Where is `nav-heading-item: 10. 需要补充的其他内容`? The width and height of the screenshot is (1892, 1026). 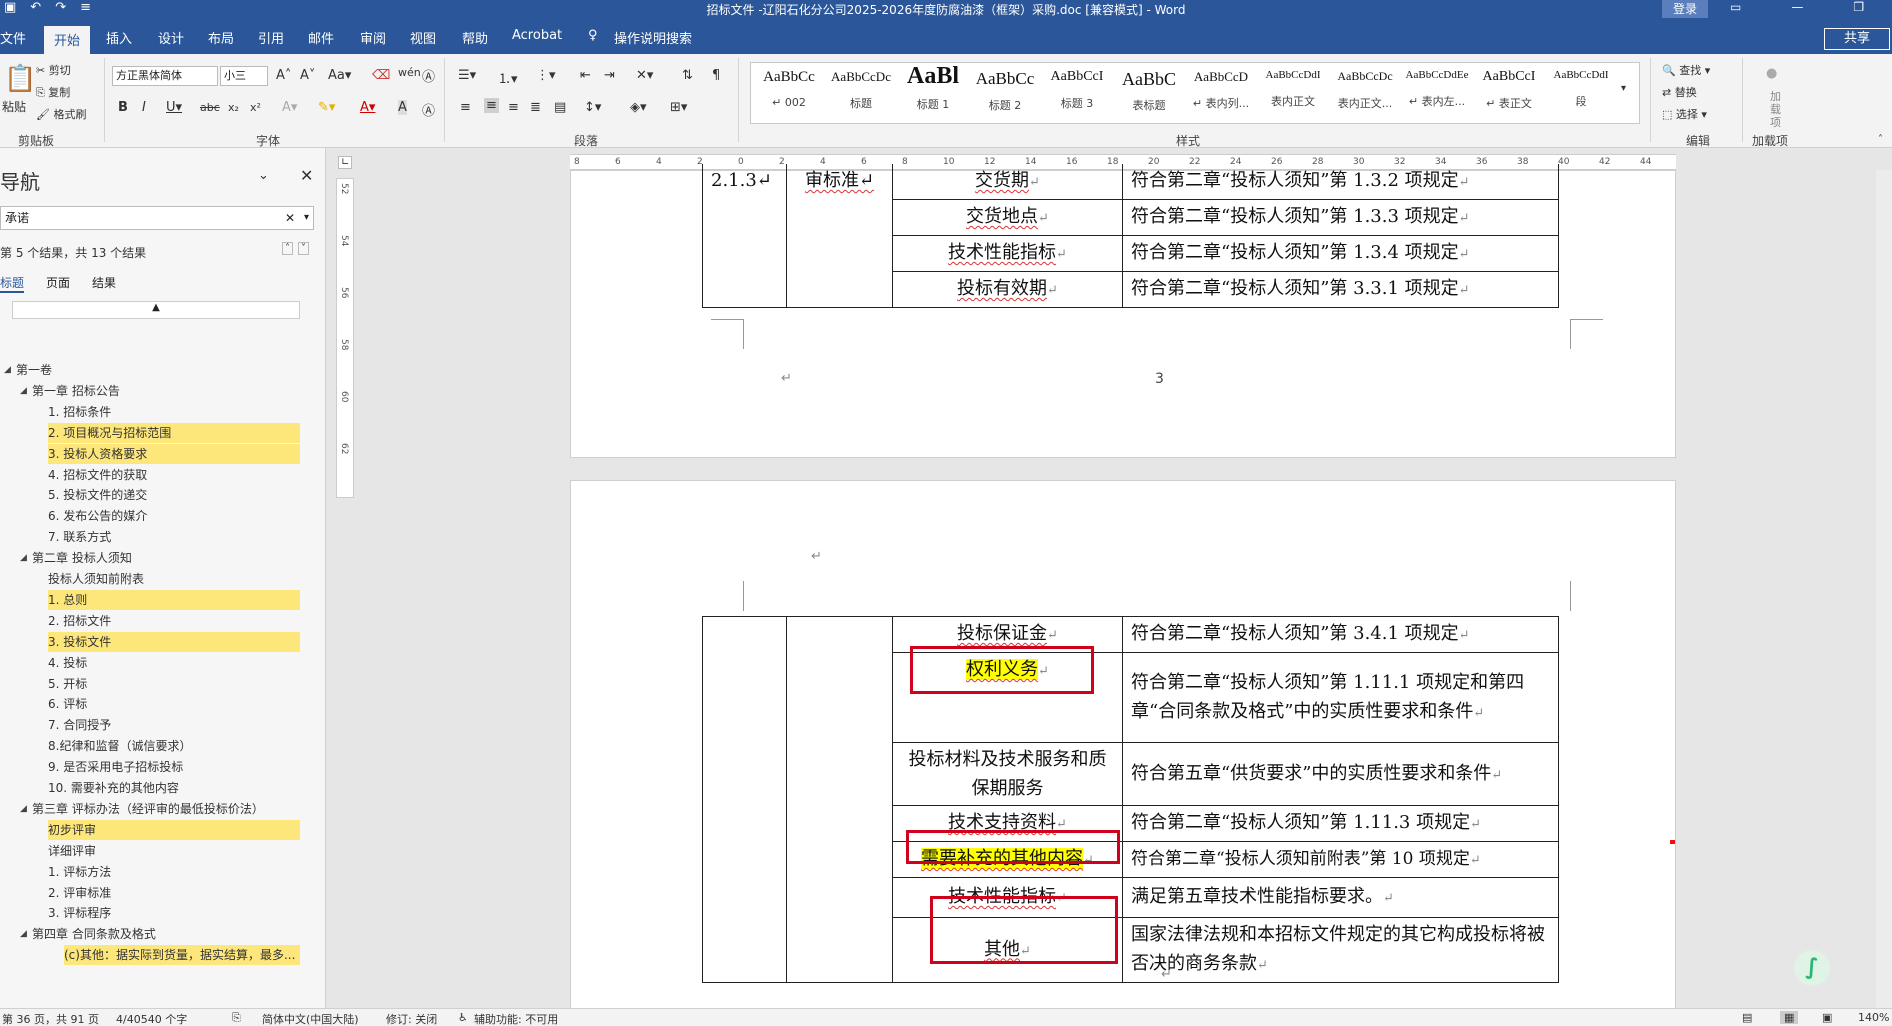 nav-heading-item: 10. 需要补充的其他内容 is located at coordinates (113, 788).